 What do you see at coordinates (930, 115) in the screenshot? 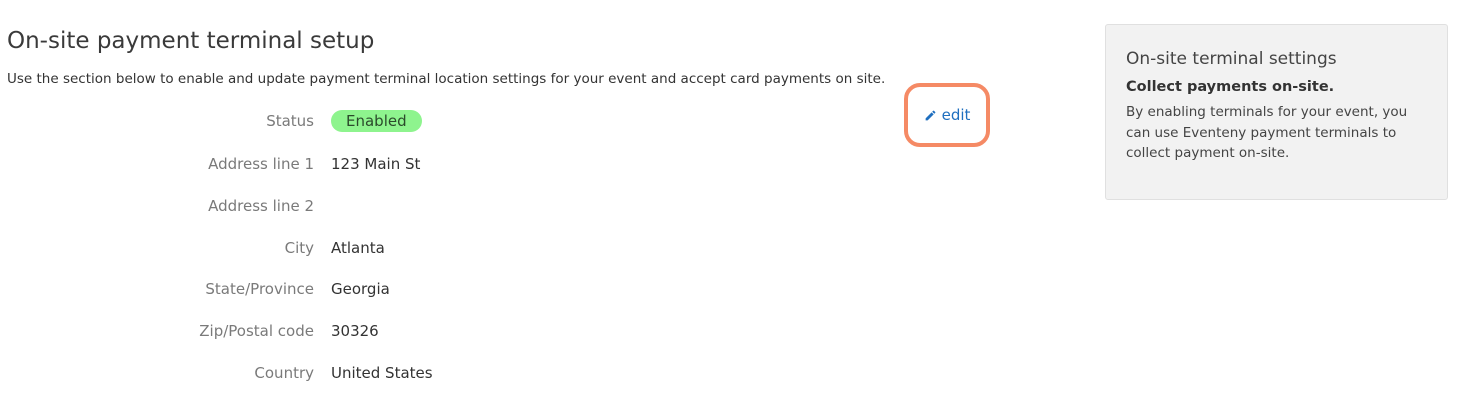
I see `pencil-icon` at bounding box center [930, 115].